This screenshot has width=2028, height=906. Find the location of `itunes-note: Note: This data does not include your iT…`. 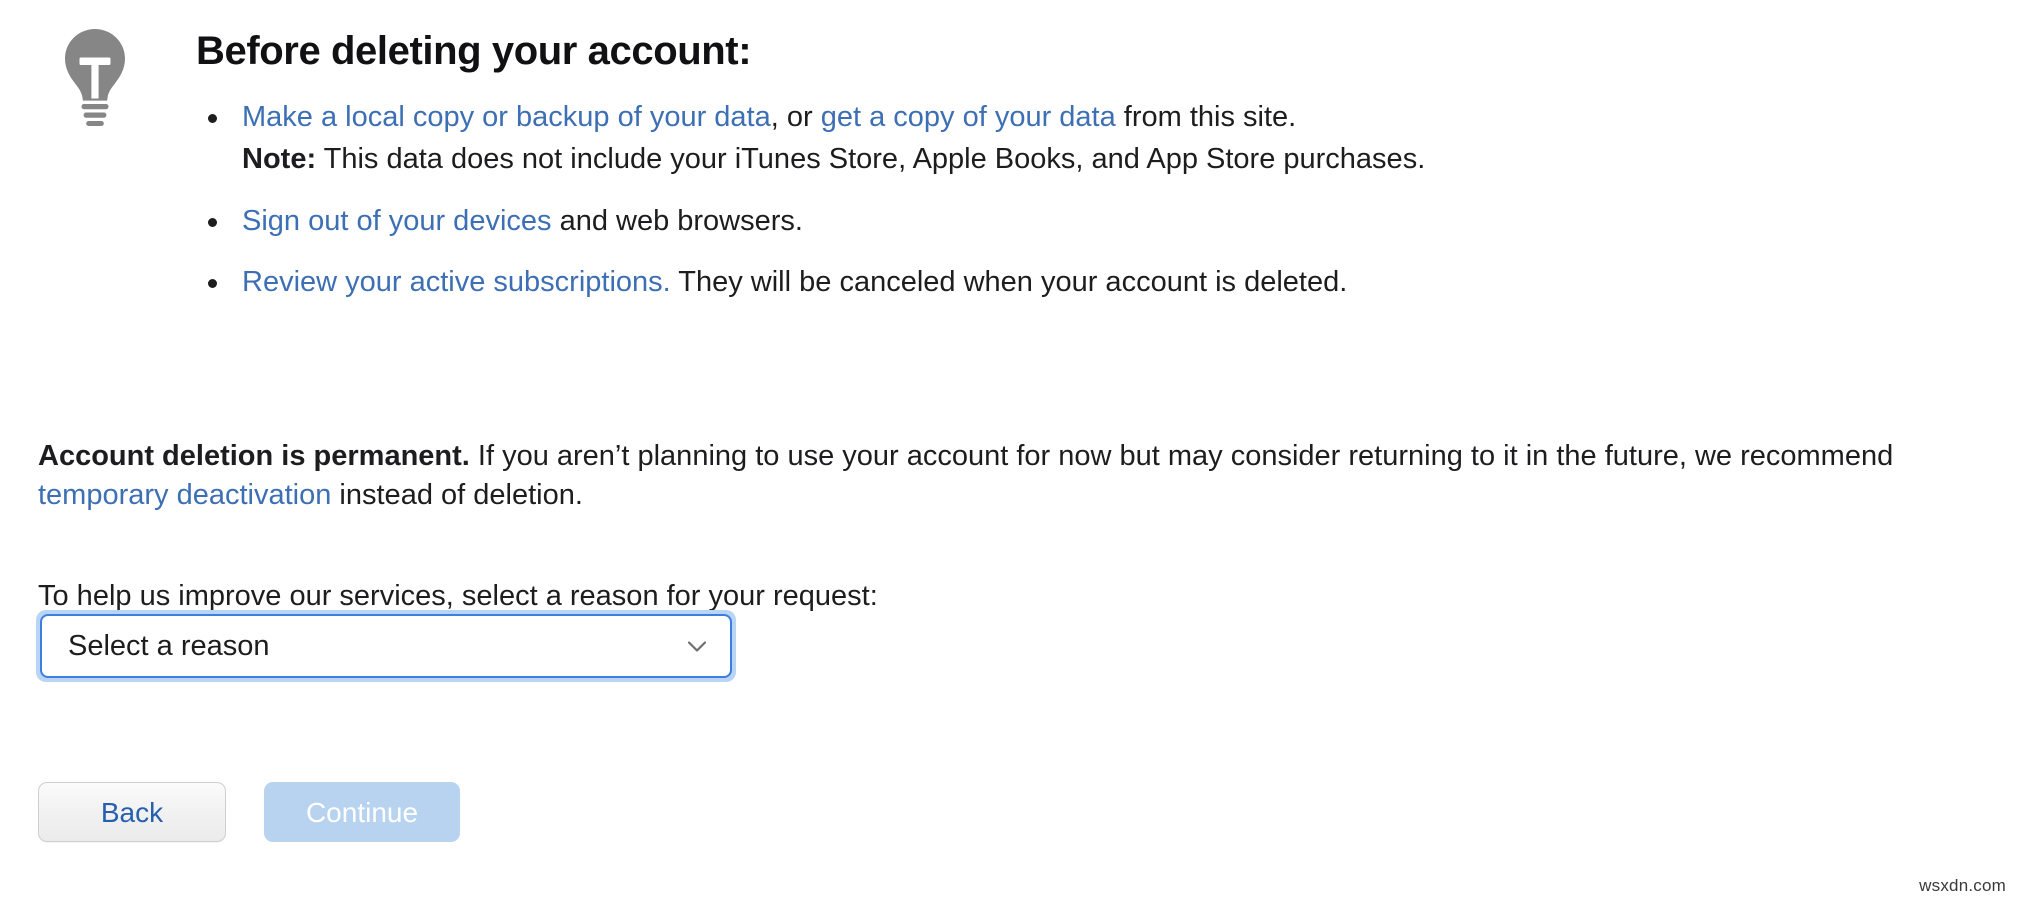

itunes-note: Note: This data does not include your iT… is located at coordinates (1119, 159).